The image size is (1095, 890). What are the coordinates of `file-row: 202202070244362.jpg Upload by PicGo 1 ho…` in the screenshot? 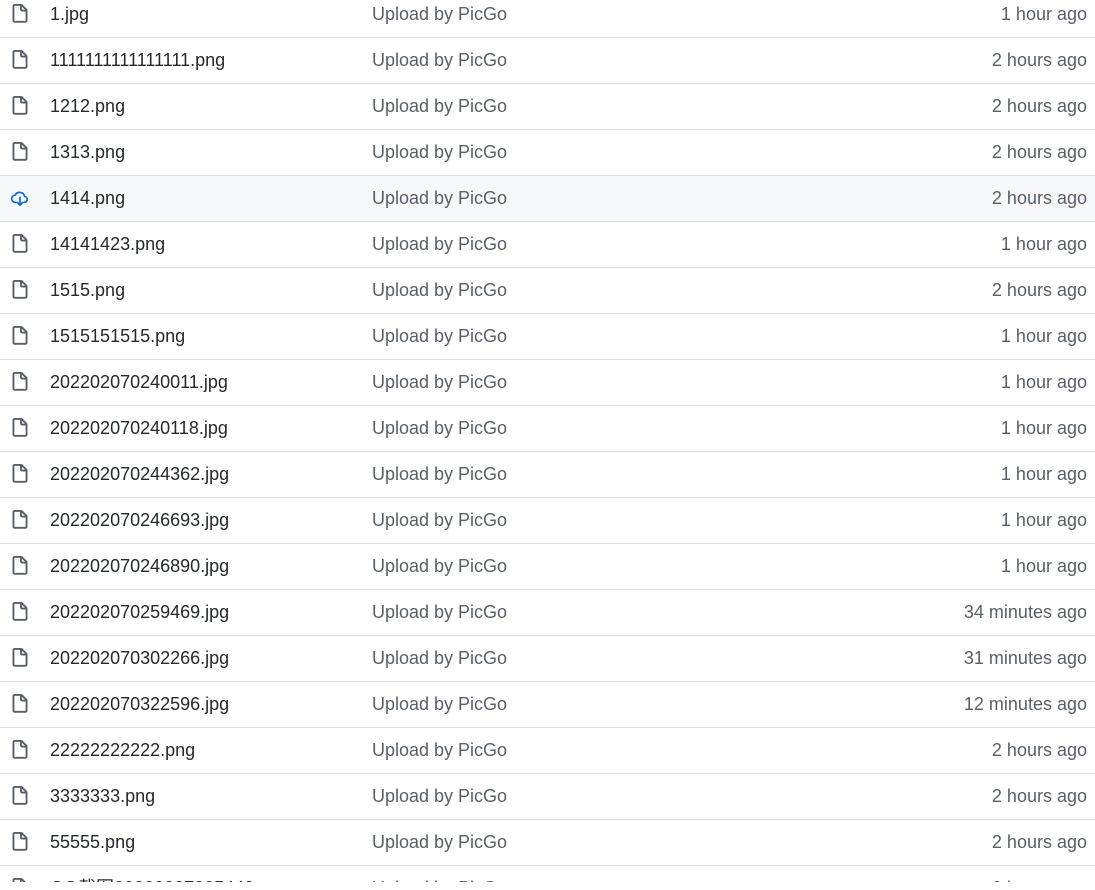 It's located at (547, 475).